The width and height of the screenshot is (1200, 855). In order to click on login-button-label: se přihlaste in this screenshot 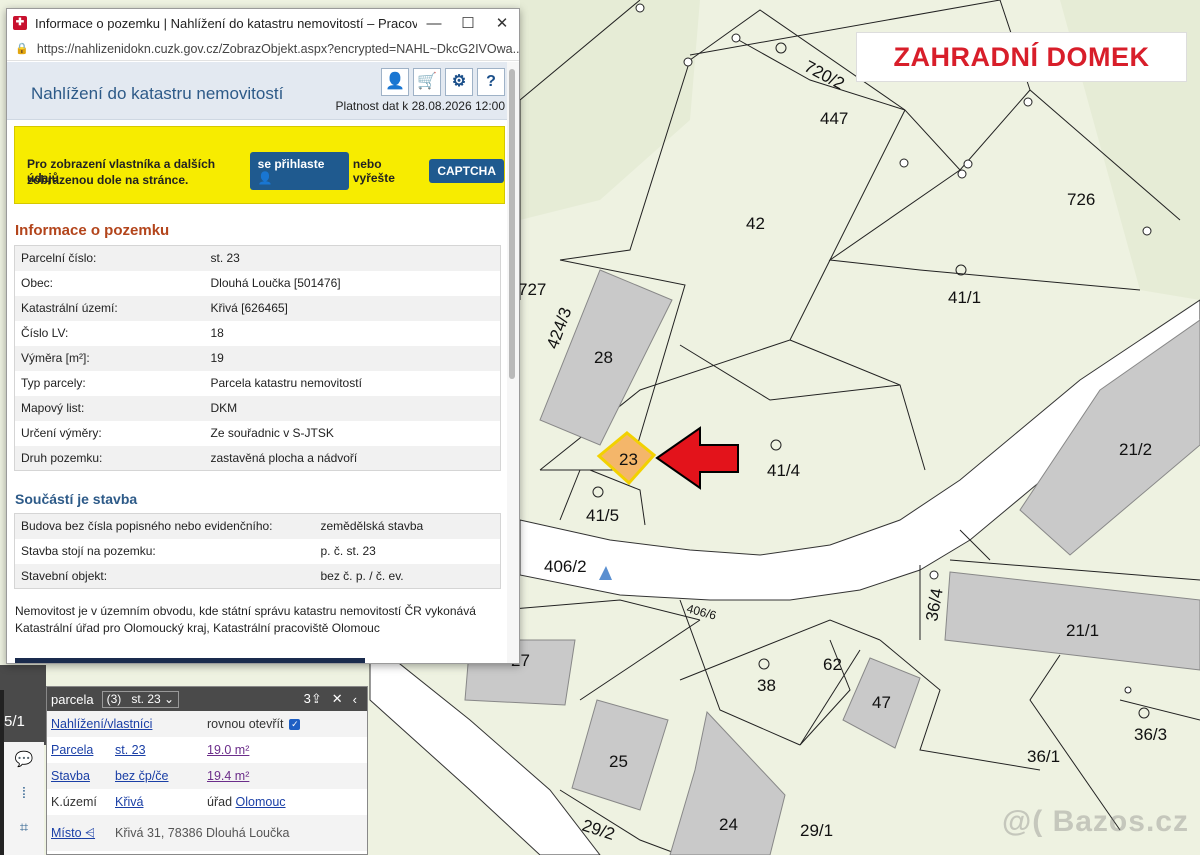, I will do `click(291, 164)`.